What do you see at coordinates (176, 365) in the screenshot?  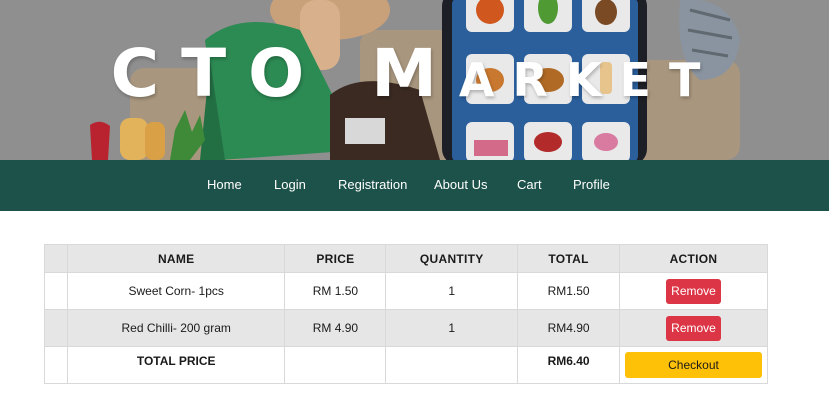 I see `total-price-label: TOTAL PRICE` at bounding box center [176, 365].